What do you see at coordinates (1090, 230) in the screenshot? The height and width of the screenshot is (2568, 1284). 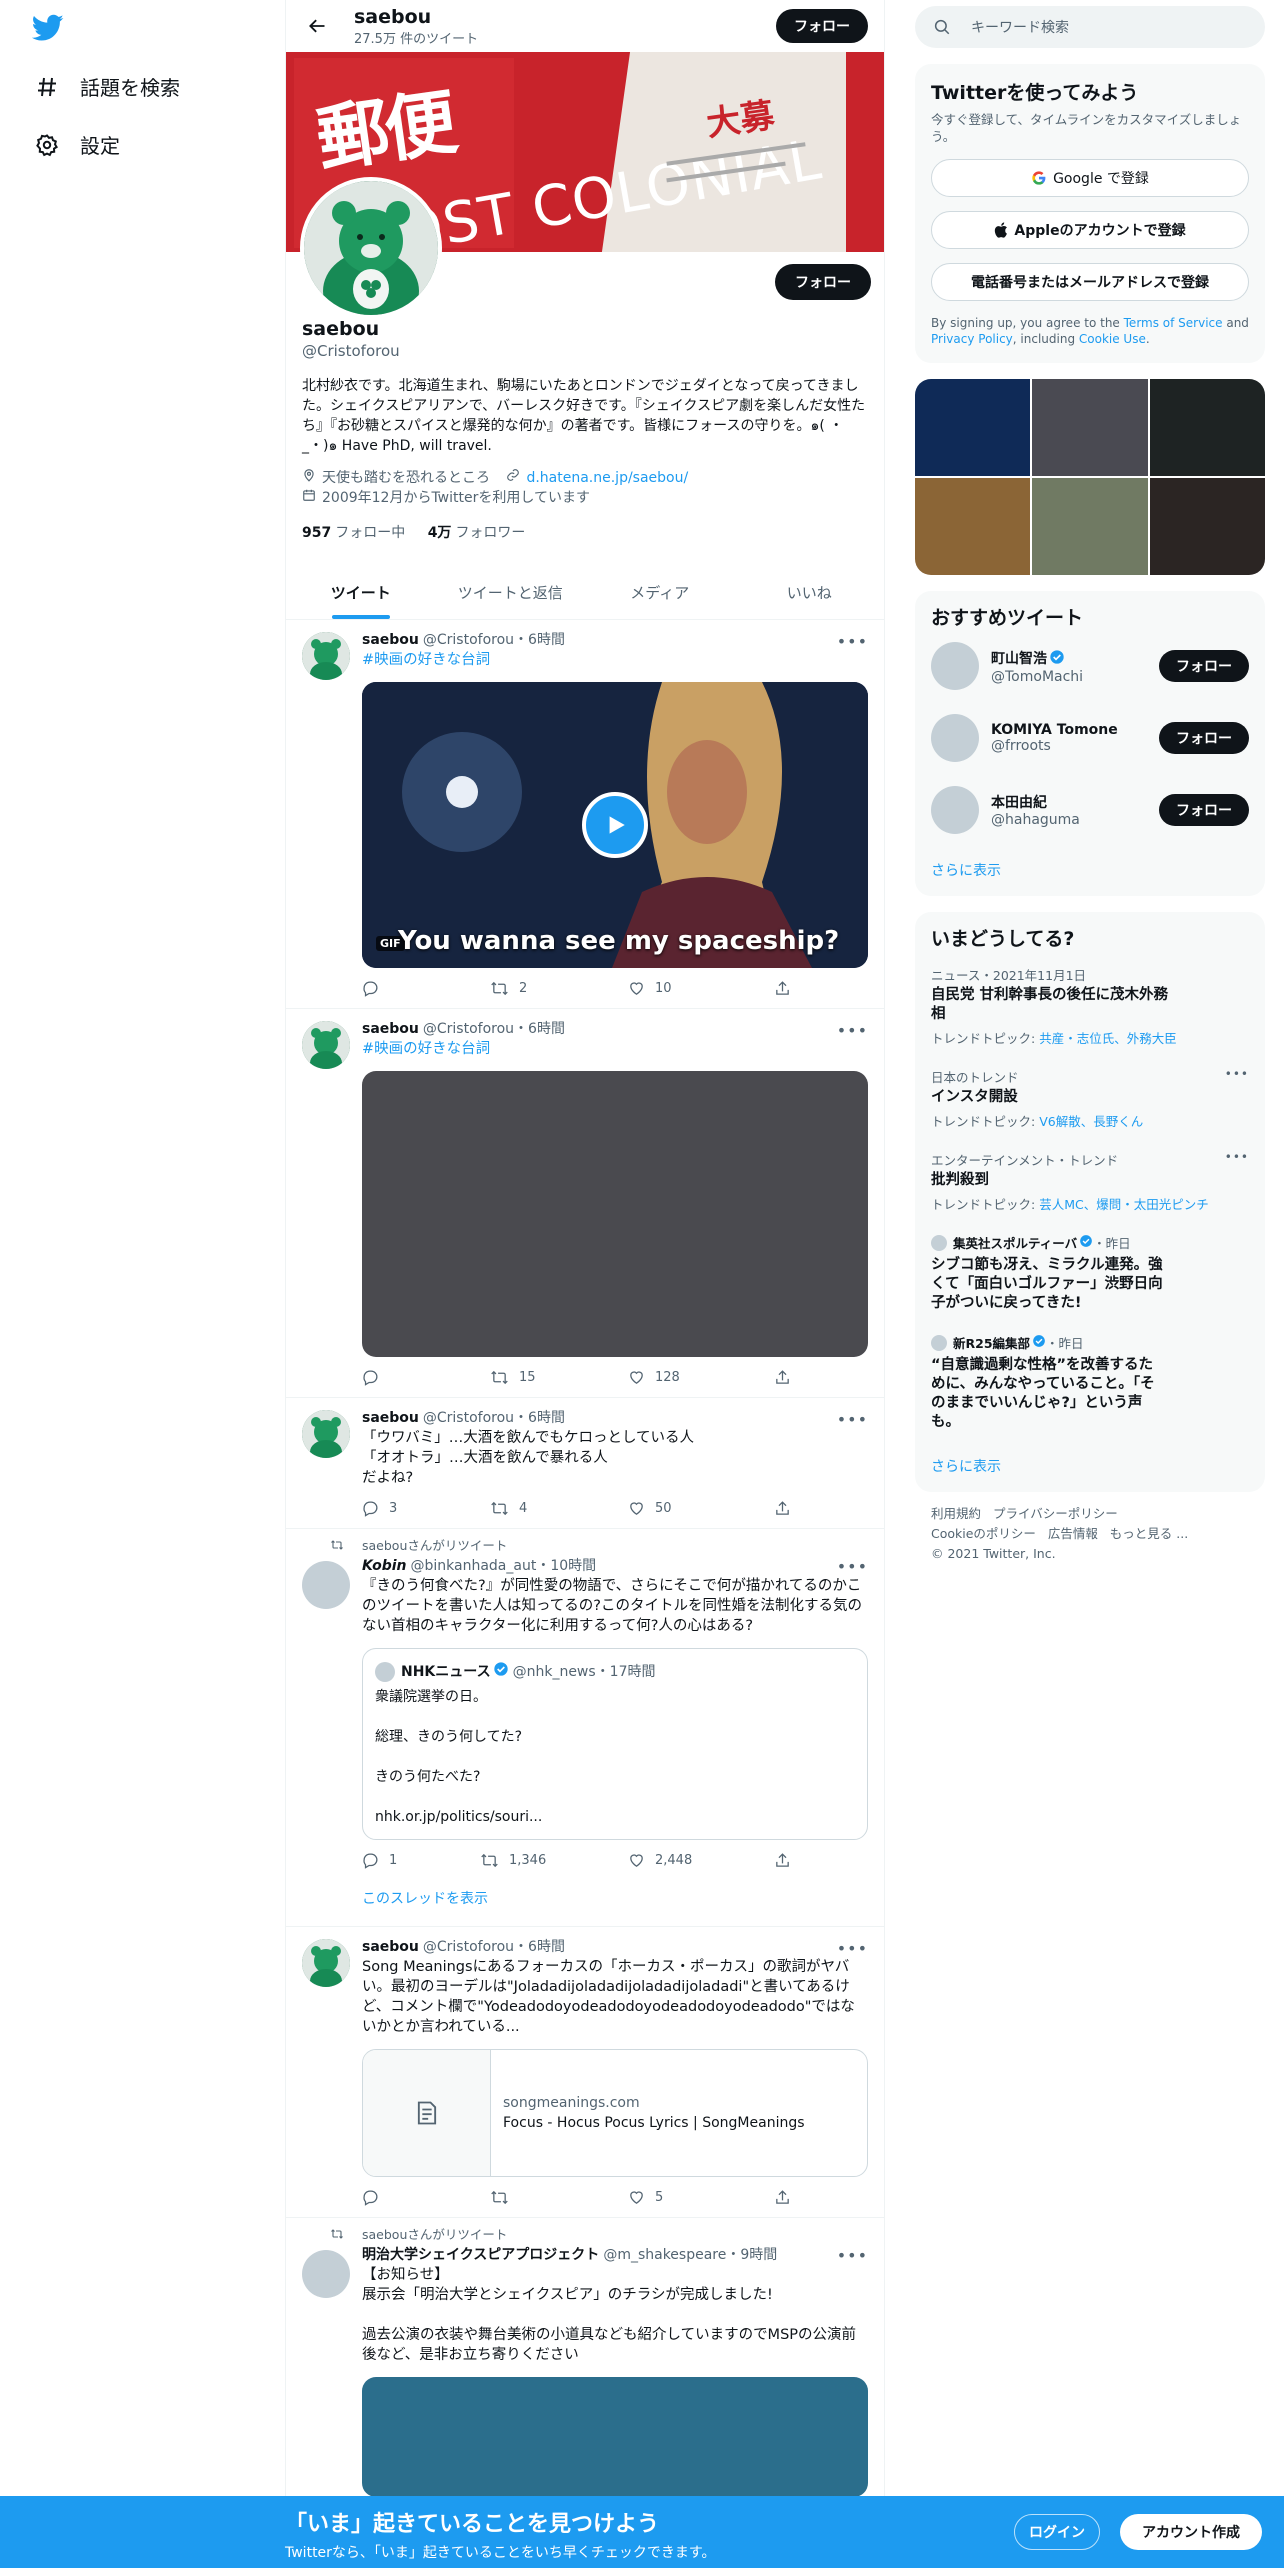 I see `apple-signup-button: Appleのアカウントで登録` at bounding box center [1090, 230].